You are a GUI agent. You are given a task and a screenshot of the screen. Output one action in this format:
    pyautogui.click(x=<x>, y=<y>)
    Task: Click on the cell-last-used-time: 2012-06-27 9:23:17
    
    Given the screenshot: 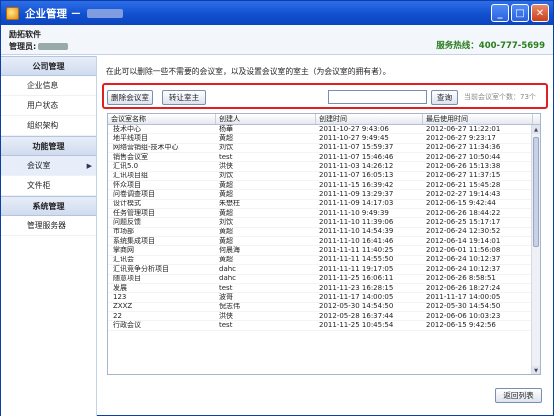 What is the action you would take?
    pyautogui.click(x=461, y=138)
    